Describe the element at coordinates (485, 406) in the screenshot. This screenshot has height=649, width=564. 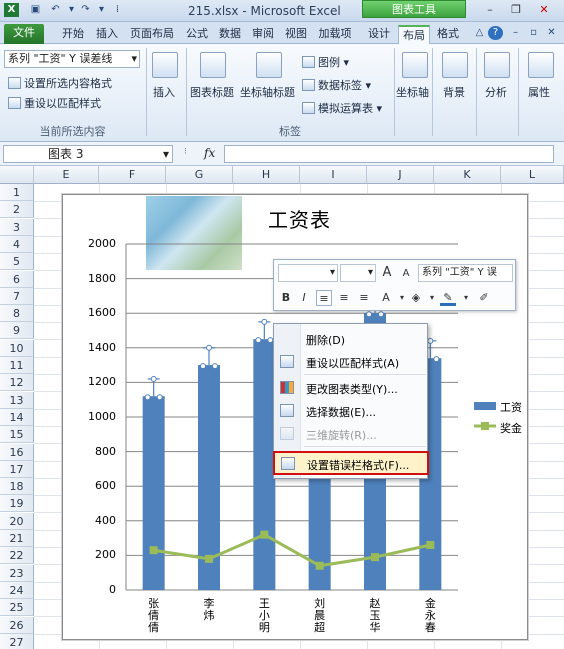
I see `legend-swatch-bar` at that location.